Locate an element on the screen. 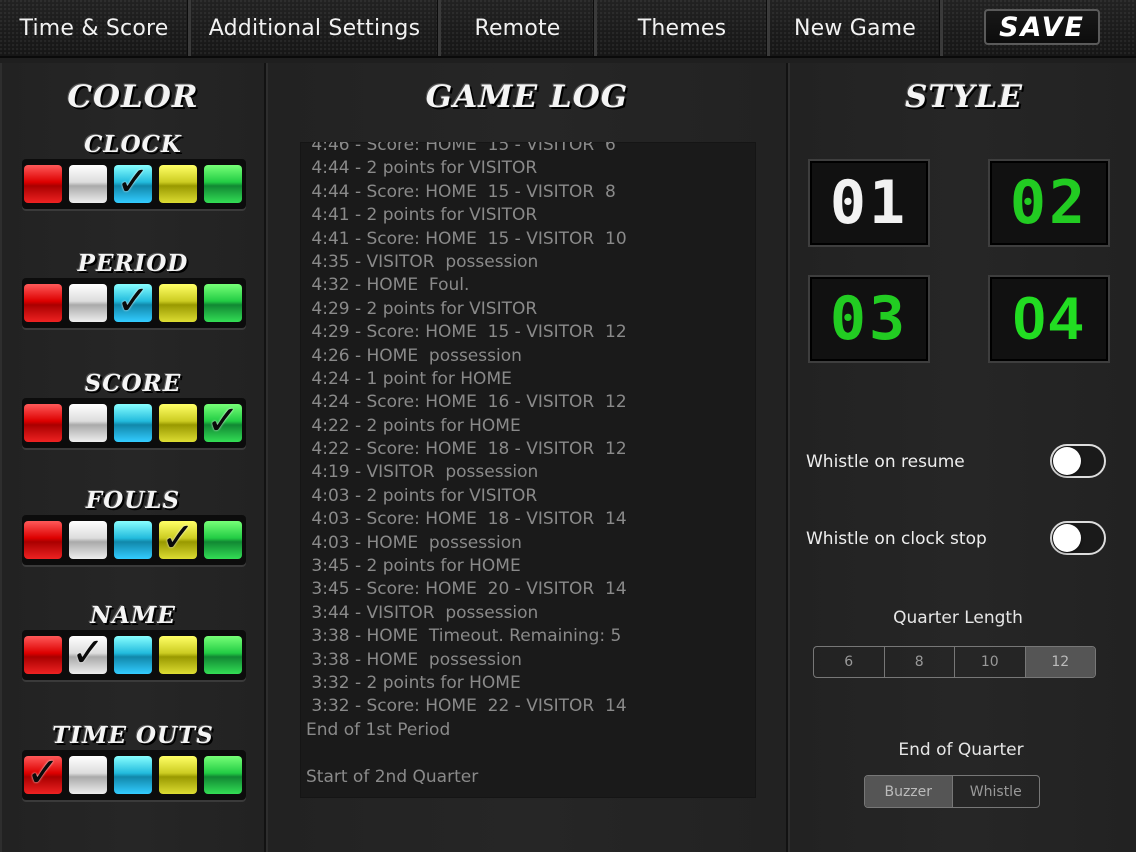  swatch-white: ✓ is located at coordinates (88, 653).